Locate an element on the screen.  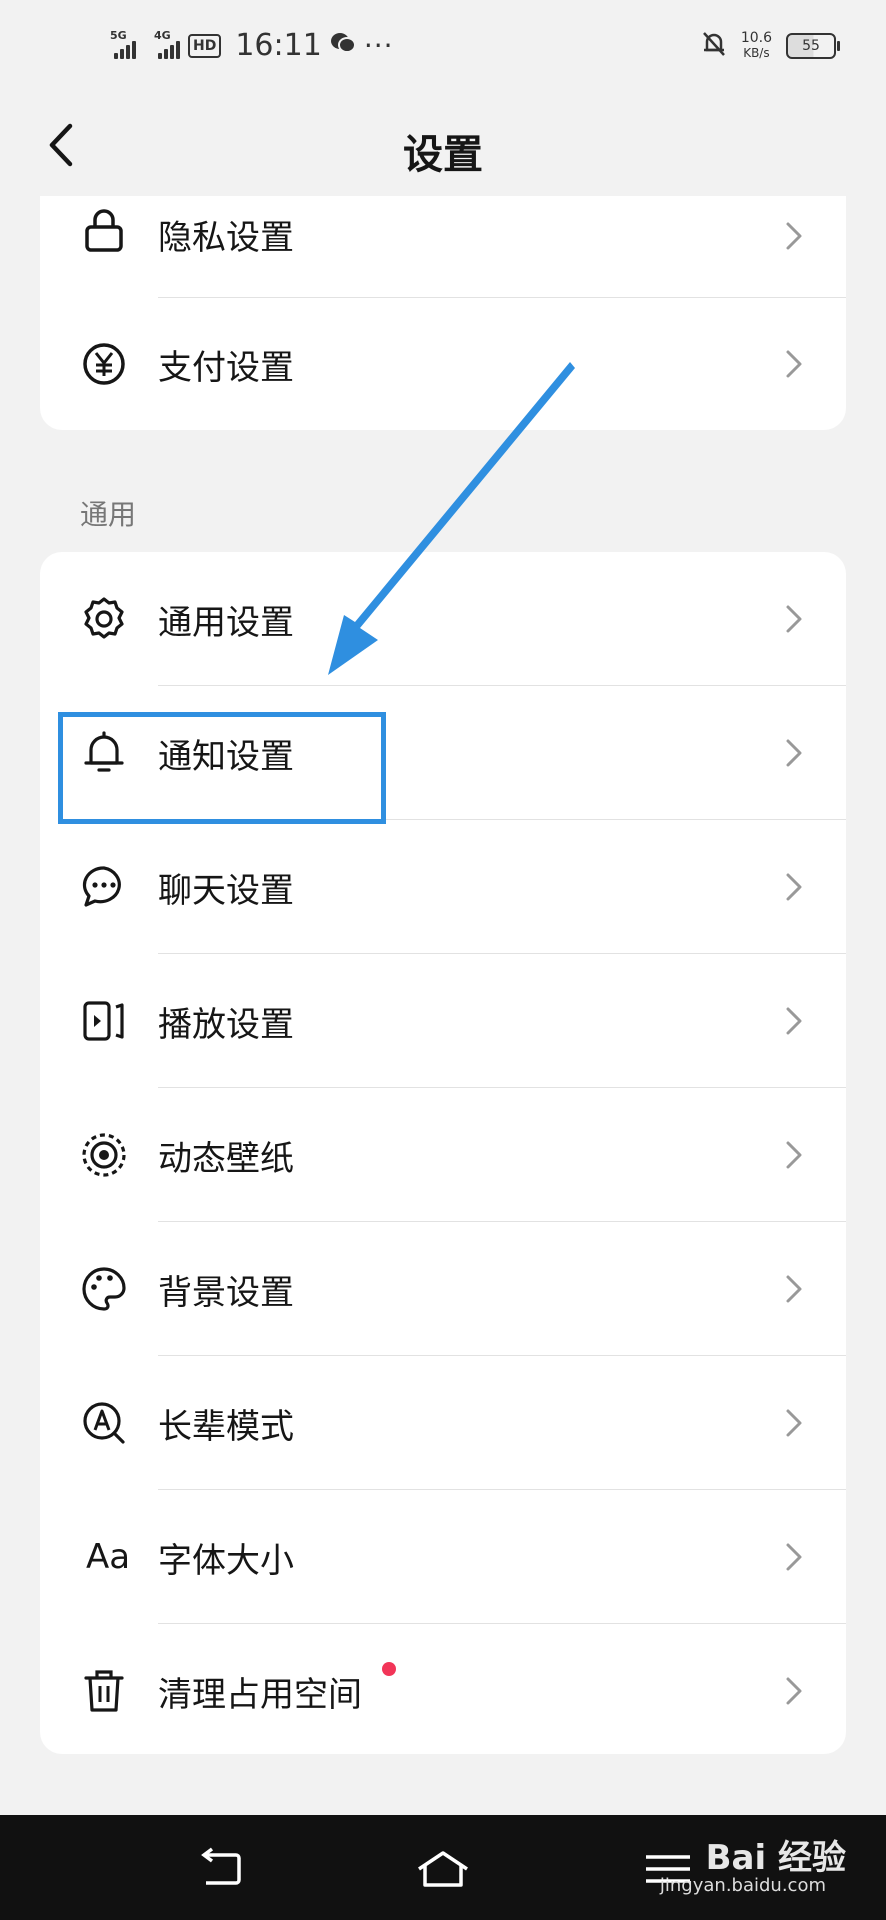
yen-icon is located at coordinates (104, 364).